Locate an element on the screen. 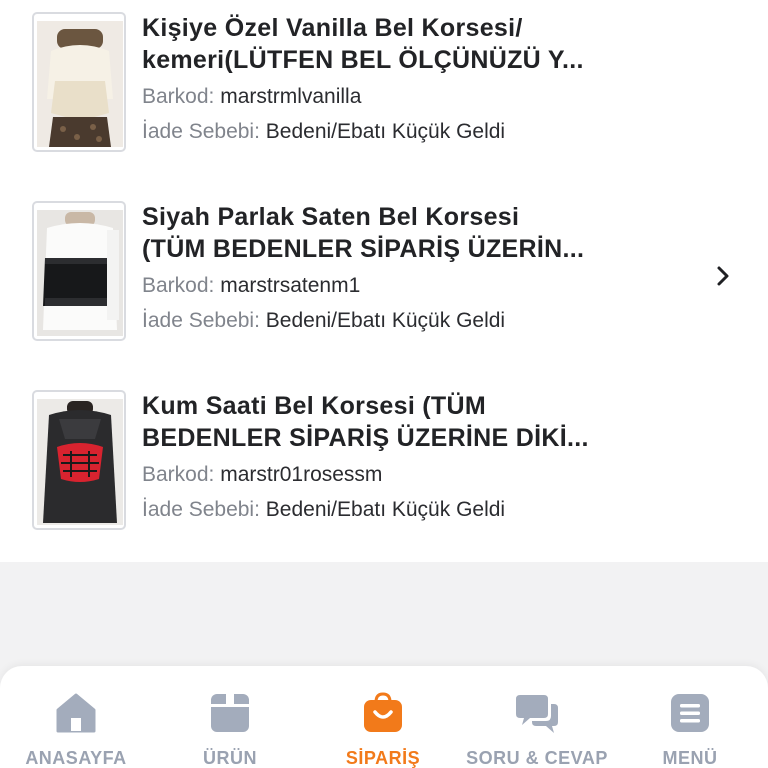 Image resolution: width=768 pixels, height=768 pixels. barcode-row: Barkod: marstr01rosessm is located at coordinates (262, 475).